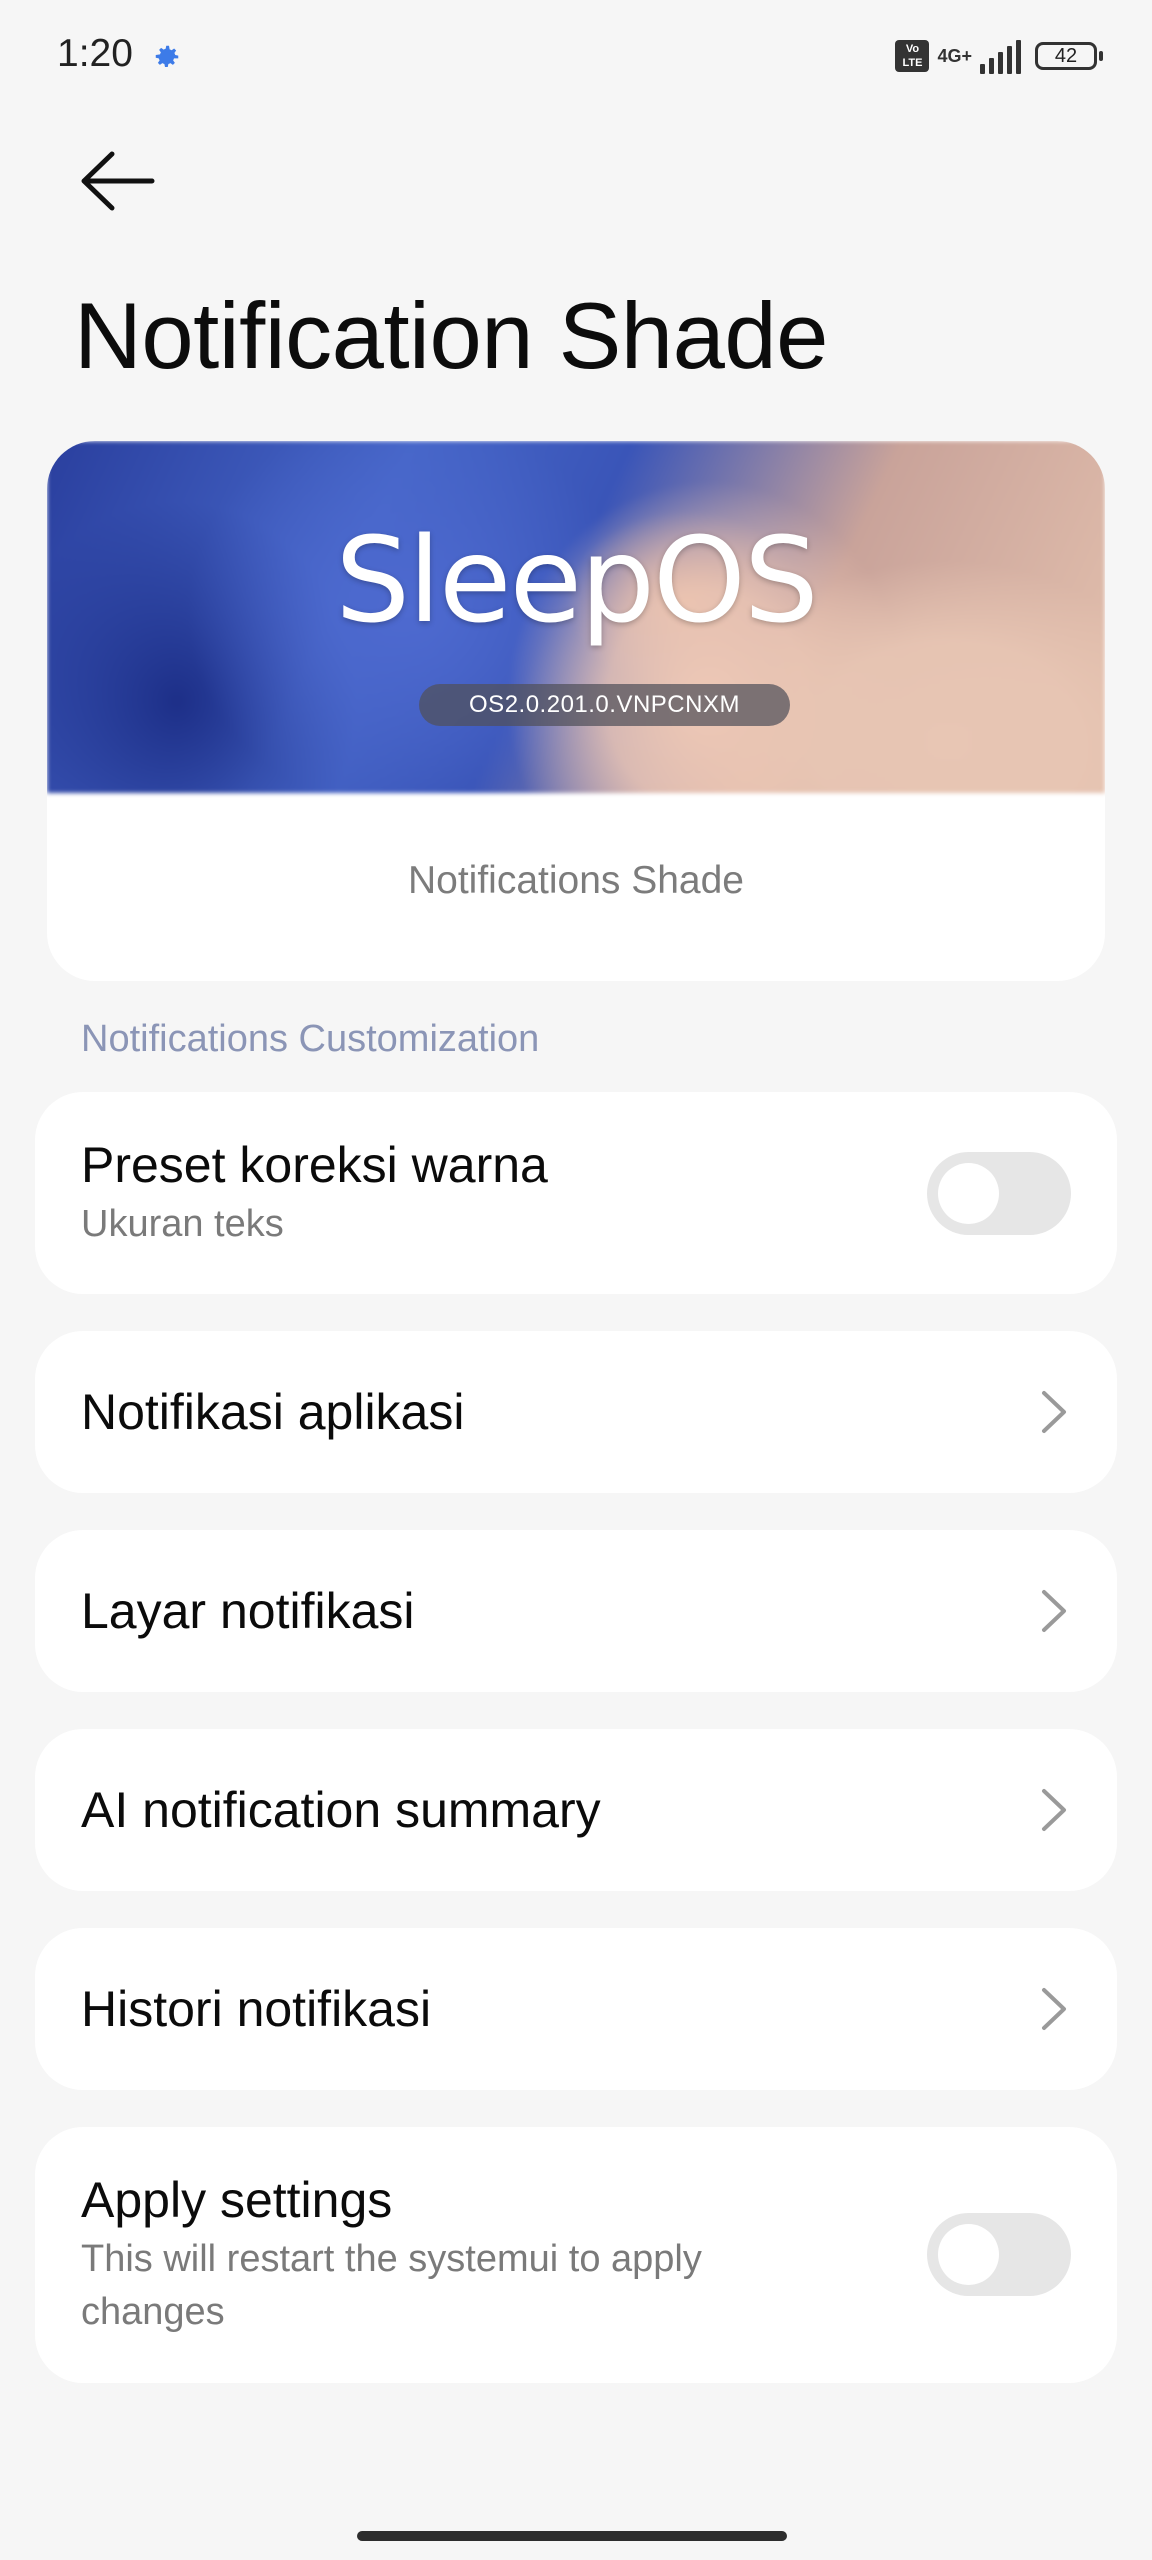  Describe the element at coordinates (310, 1039) in the screenshot. I see `section-label: Notifications Customization` at that location.